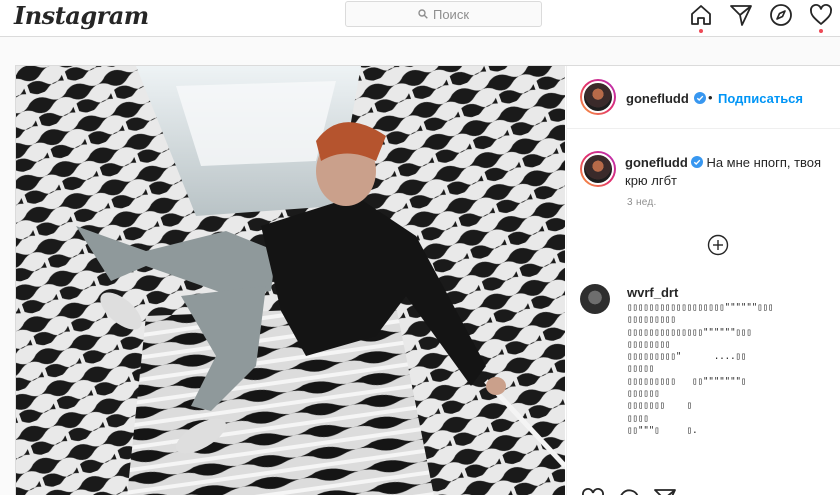 The width and height of the screenshot is (840, 495). Describe the element at coordinates (642, 202) in the screenshot. I see `caption-timestamp: 3 нед.` at that location.